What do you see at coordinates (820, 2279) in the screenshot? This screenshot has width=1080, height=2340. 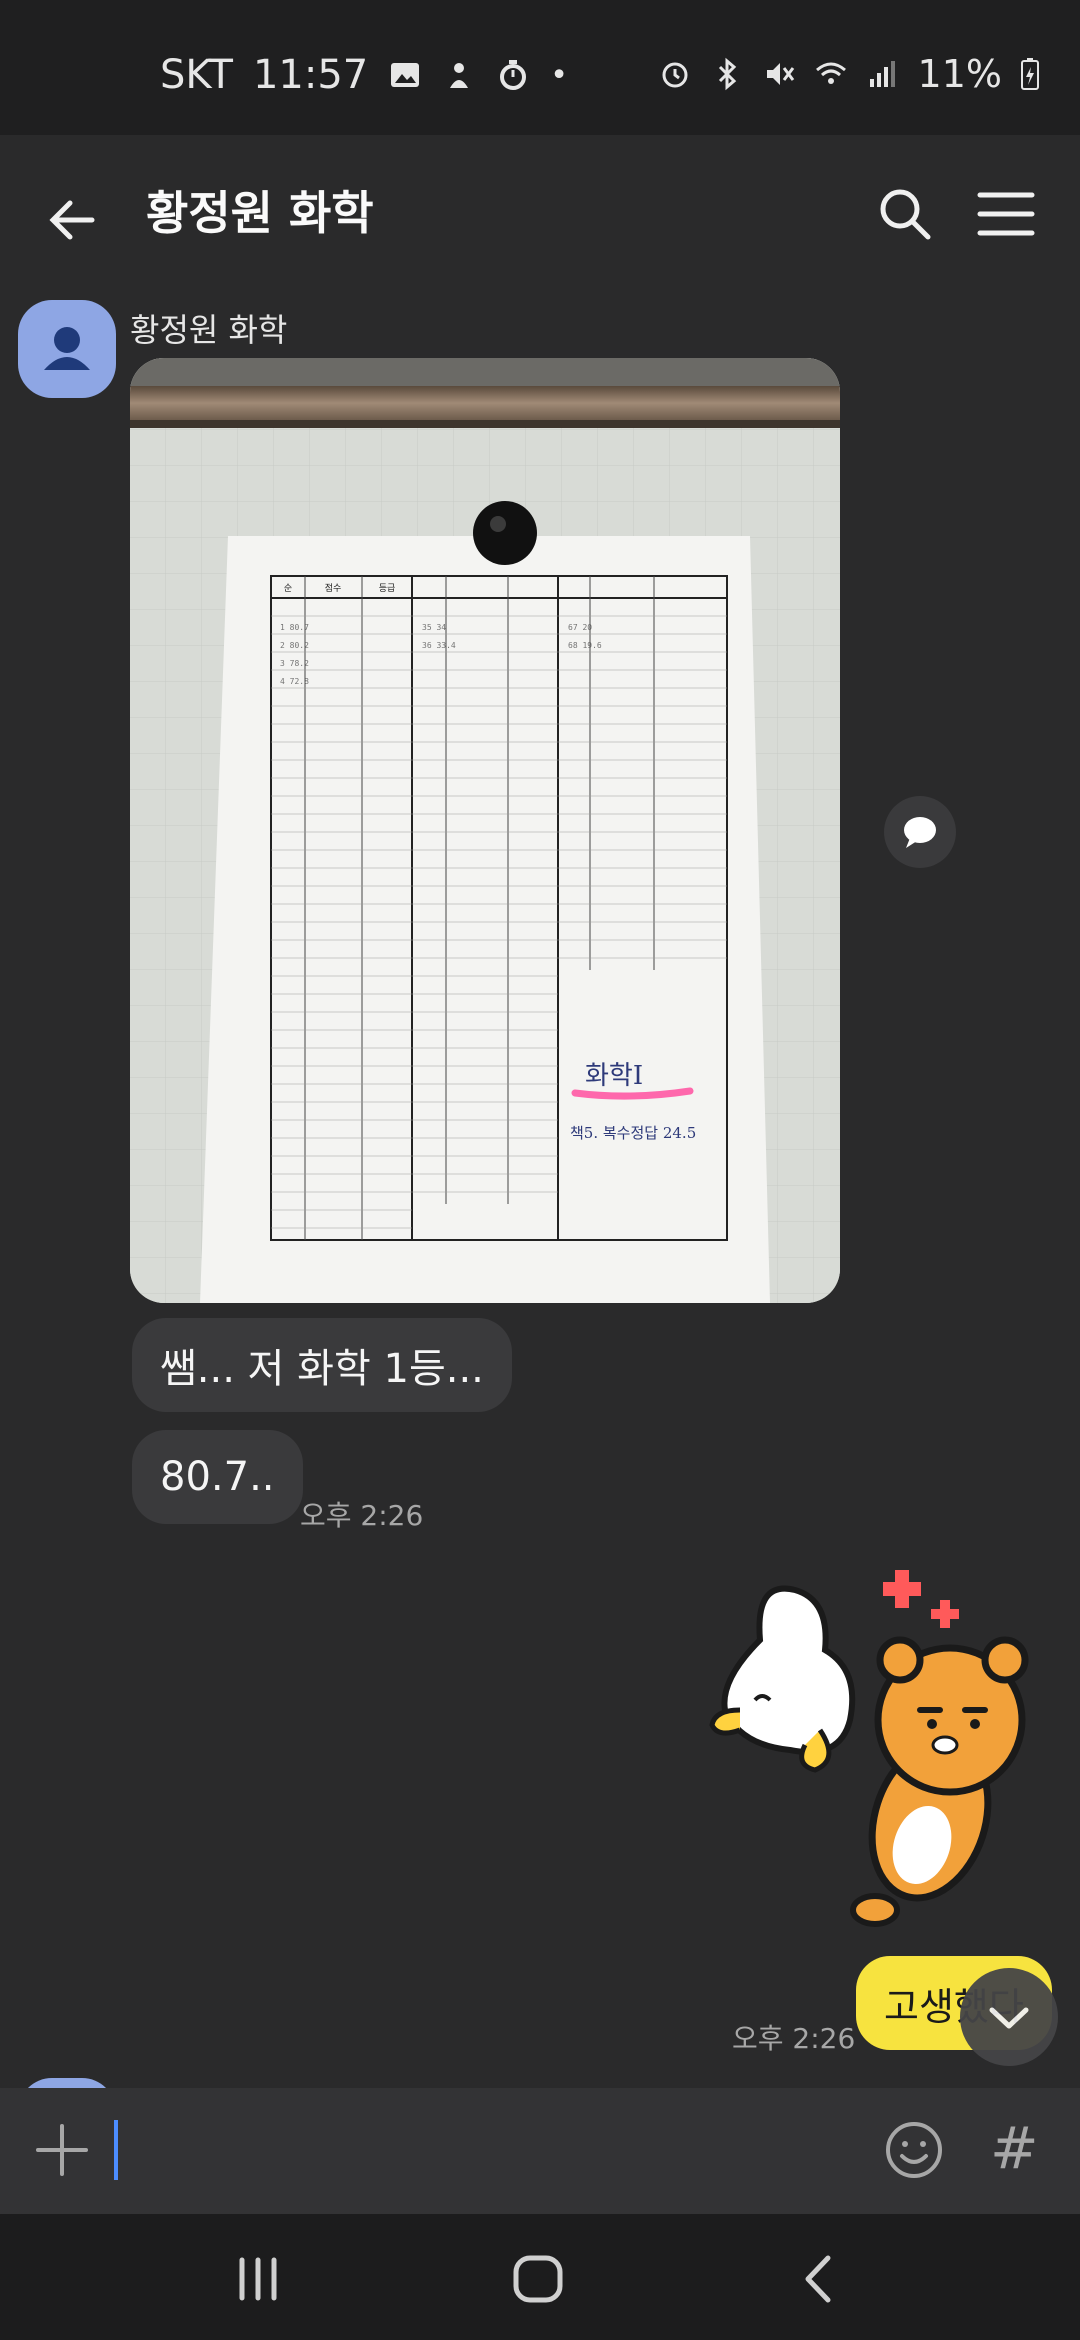 I see `back-icon` at bounding box center [820, 2279].